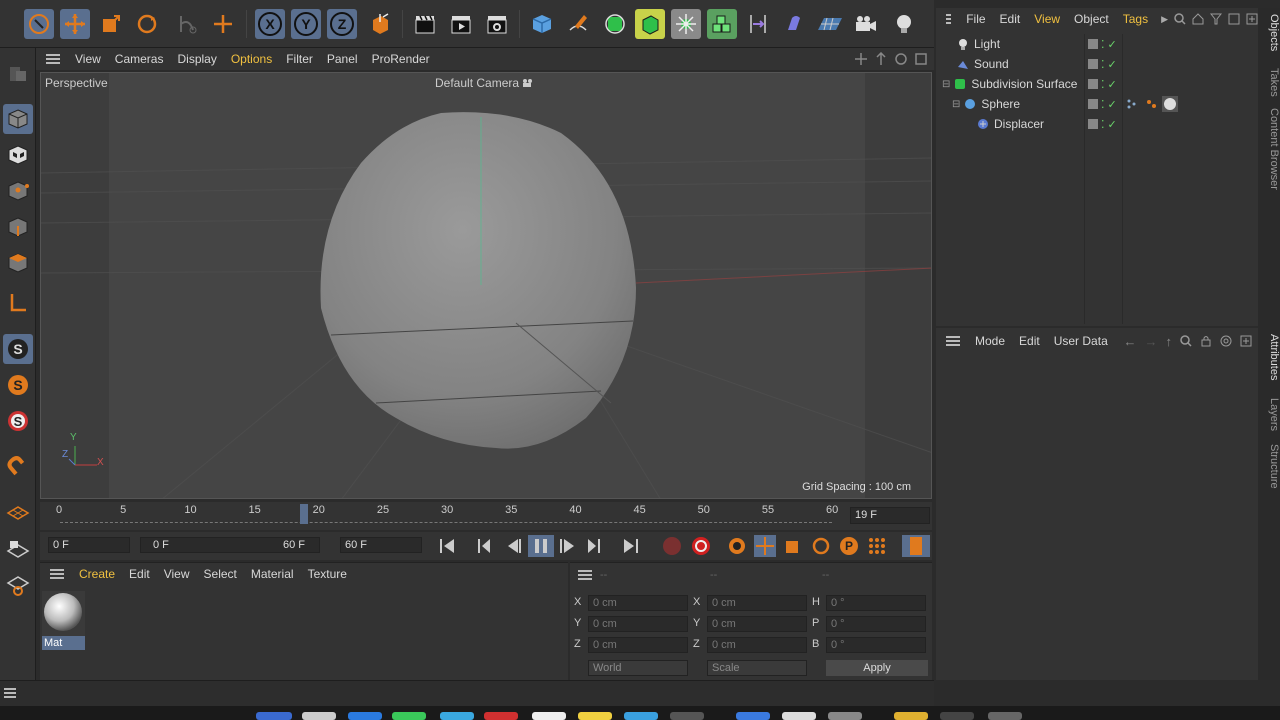 The height and width of the screenshot is (720, 1280). What do you see at coordinates (876, 624) in the screenshot?
I see `coord-rot-p-field: 0 °` at bounding box center [876, 624].